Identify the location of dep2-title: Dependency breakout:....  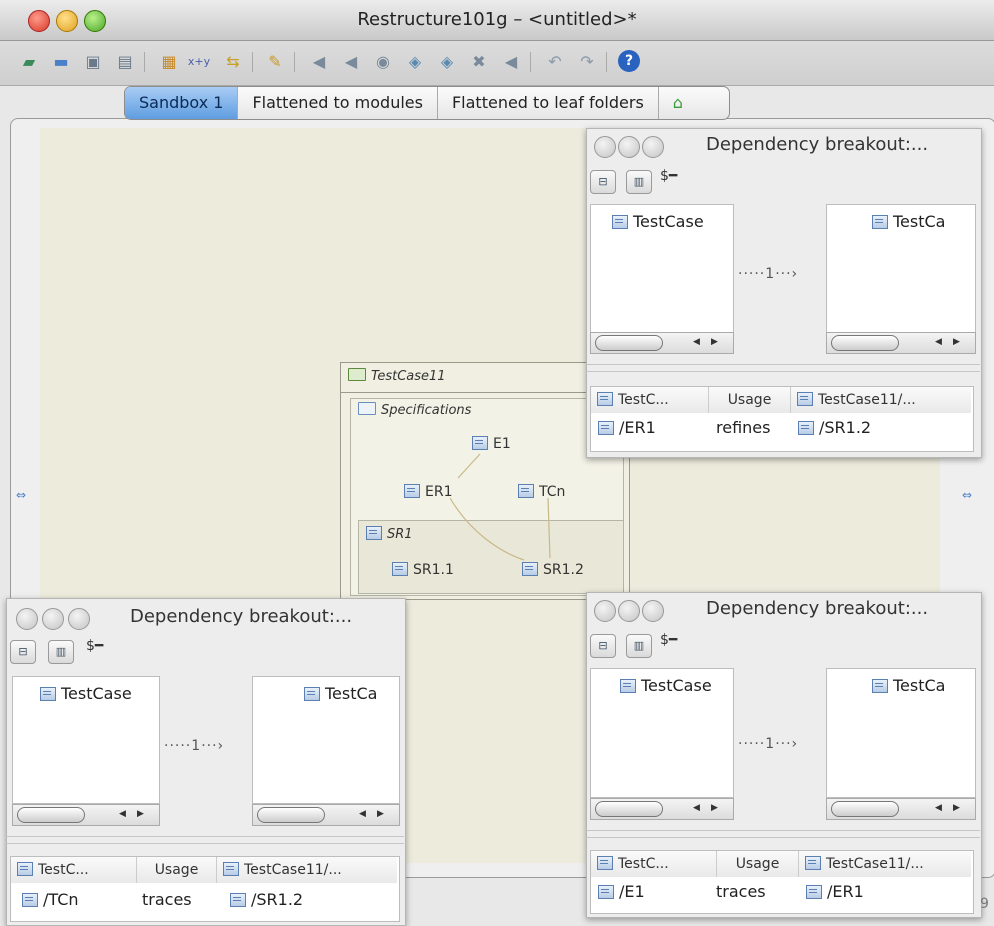
(241, 616).